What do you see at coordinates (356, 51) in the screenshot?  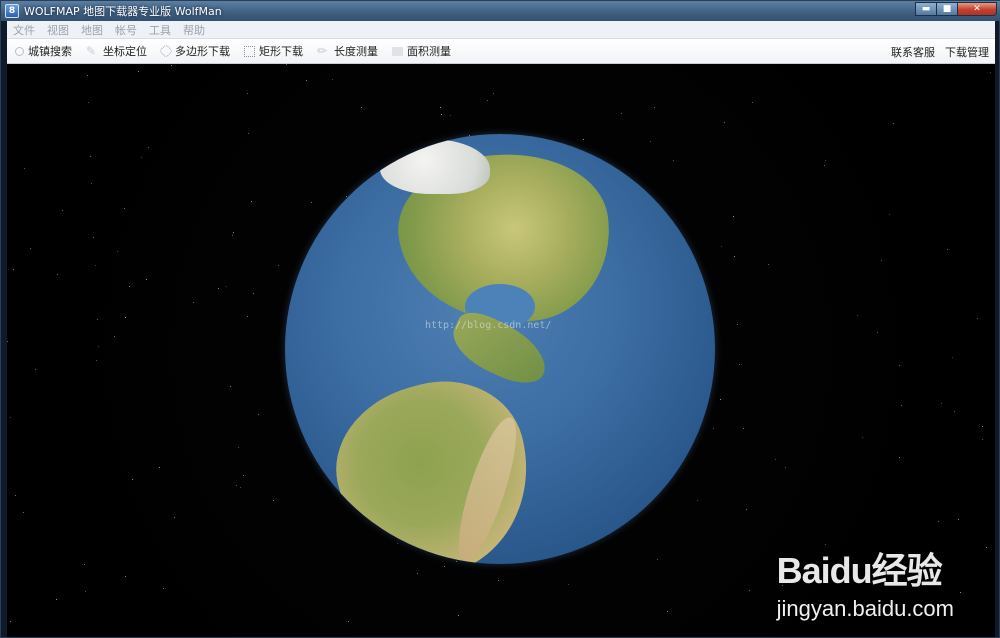 I see `length-measure-label: 长度测量` at bounding box center [356, 51].